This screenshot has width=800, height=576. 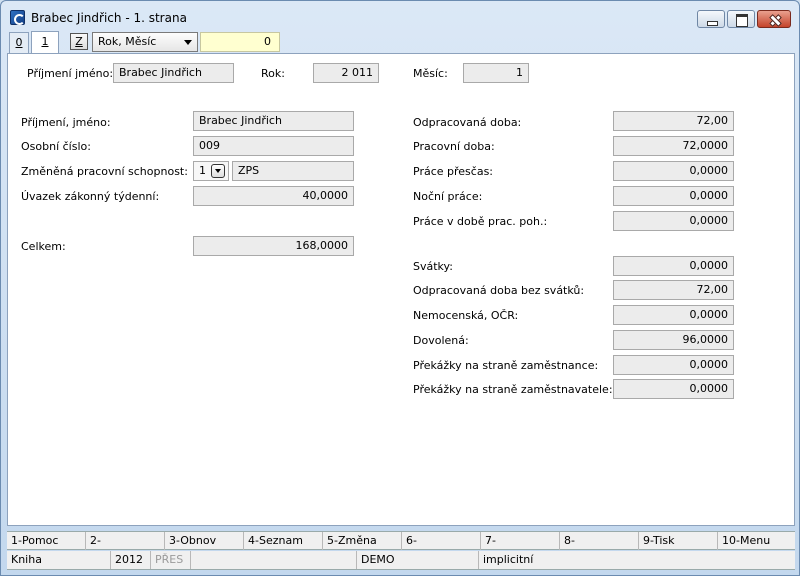 What do you see at coordinates (453, 171) in the screenshot?
I see `overtime-label: Práce přesčas:` at bounding box center [453, 171].